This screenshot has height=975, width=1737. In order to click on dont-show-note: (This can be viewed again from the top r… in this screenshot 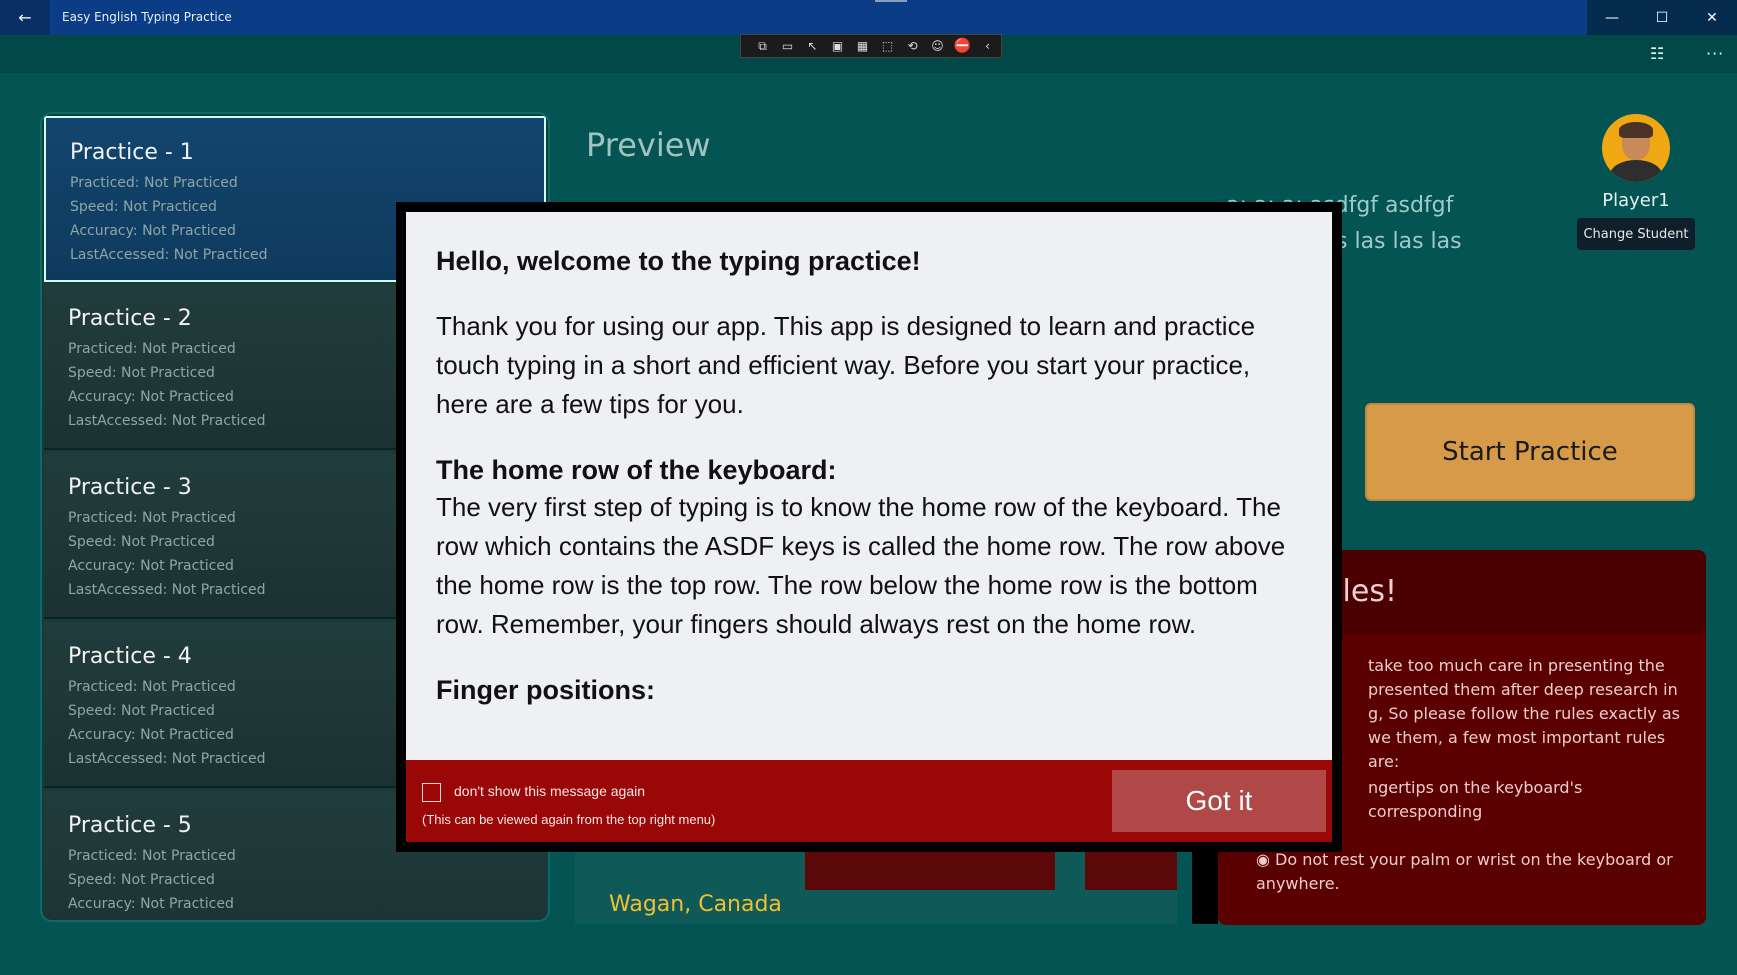, I will do `click(569, 819)`.